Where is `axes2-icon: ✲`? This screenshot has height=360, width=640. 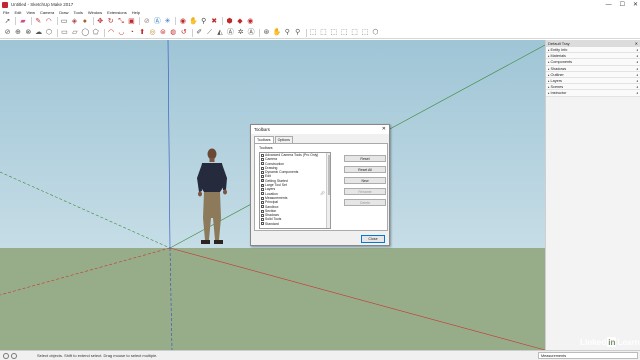
axes2-icon: ✲ is located at coordinates (240, 32).